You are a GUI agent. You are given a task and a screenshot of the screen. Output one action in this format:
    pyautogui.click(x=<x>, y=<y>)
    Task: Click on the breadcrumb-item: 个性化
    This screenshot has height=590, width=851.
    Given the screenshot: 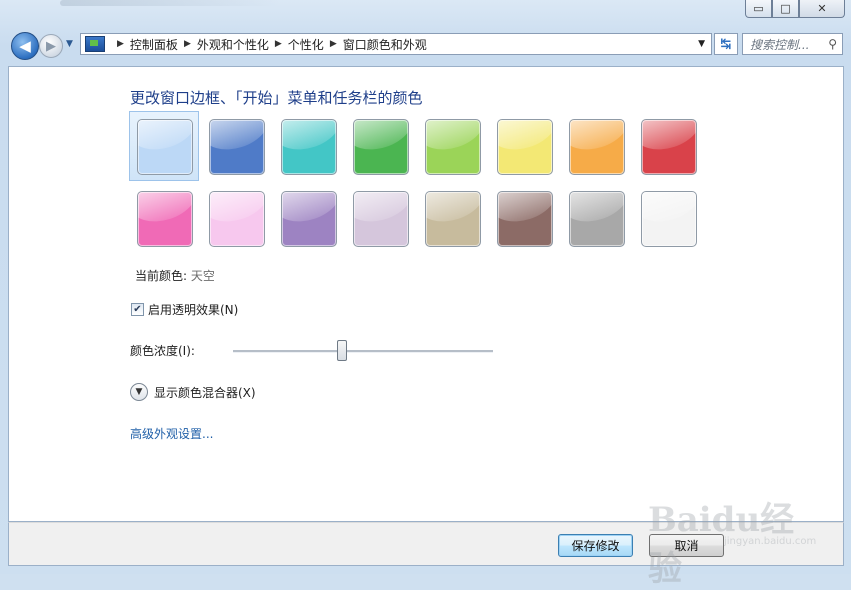 What is the action you would take?
    pyautogui.click(x=306, y=44)
    